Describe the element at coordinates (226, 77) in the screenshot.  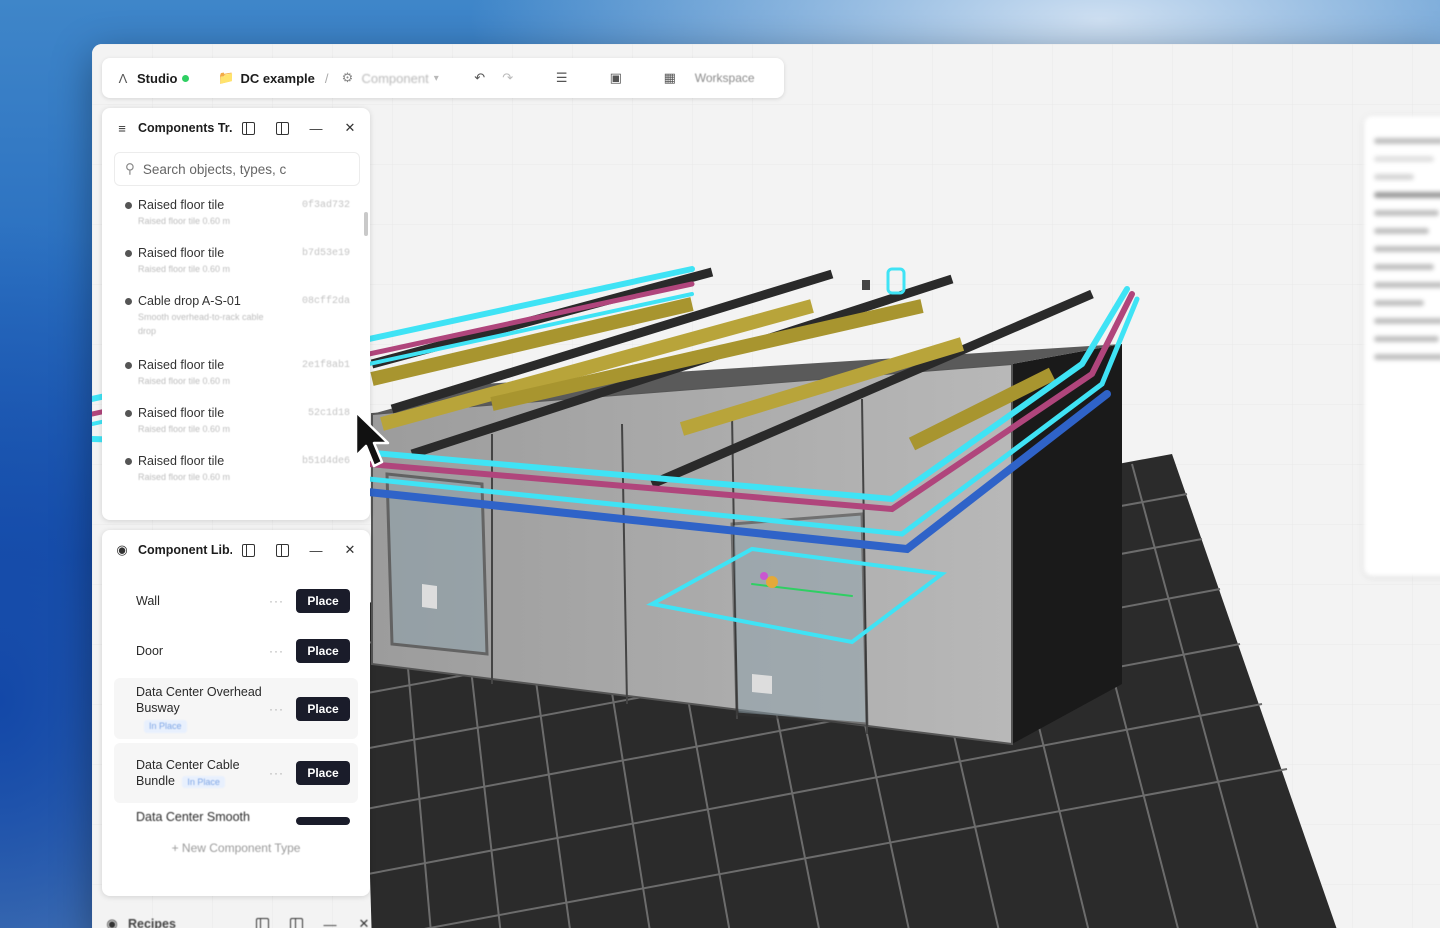
I see `folder-icon: 📁` at that location.